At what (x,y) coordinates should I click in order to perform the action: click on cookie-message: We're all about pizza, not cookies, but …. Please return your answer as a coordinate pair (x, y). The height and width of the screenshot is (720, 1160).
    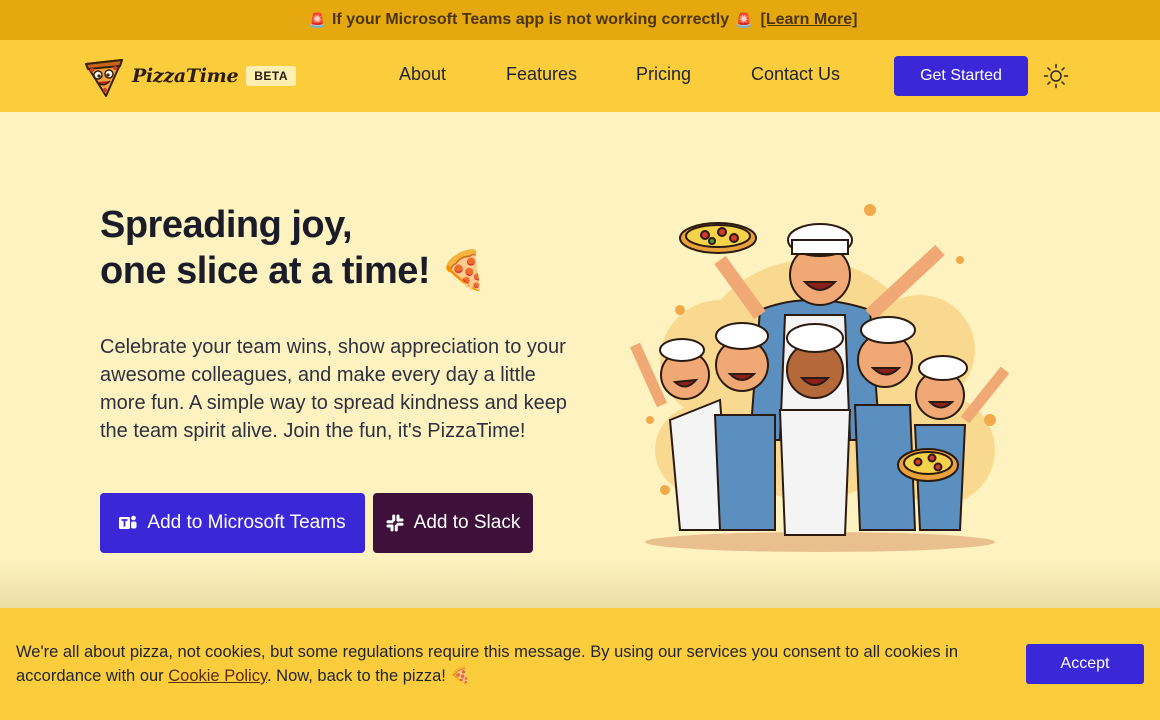
    Looking at the image, I should click on (491, 664).